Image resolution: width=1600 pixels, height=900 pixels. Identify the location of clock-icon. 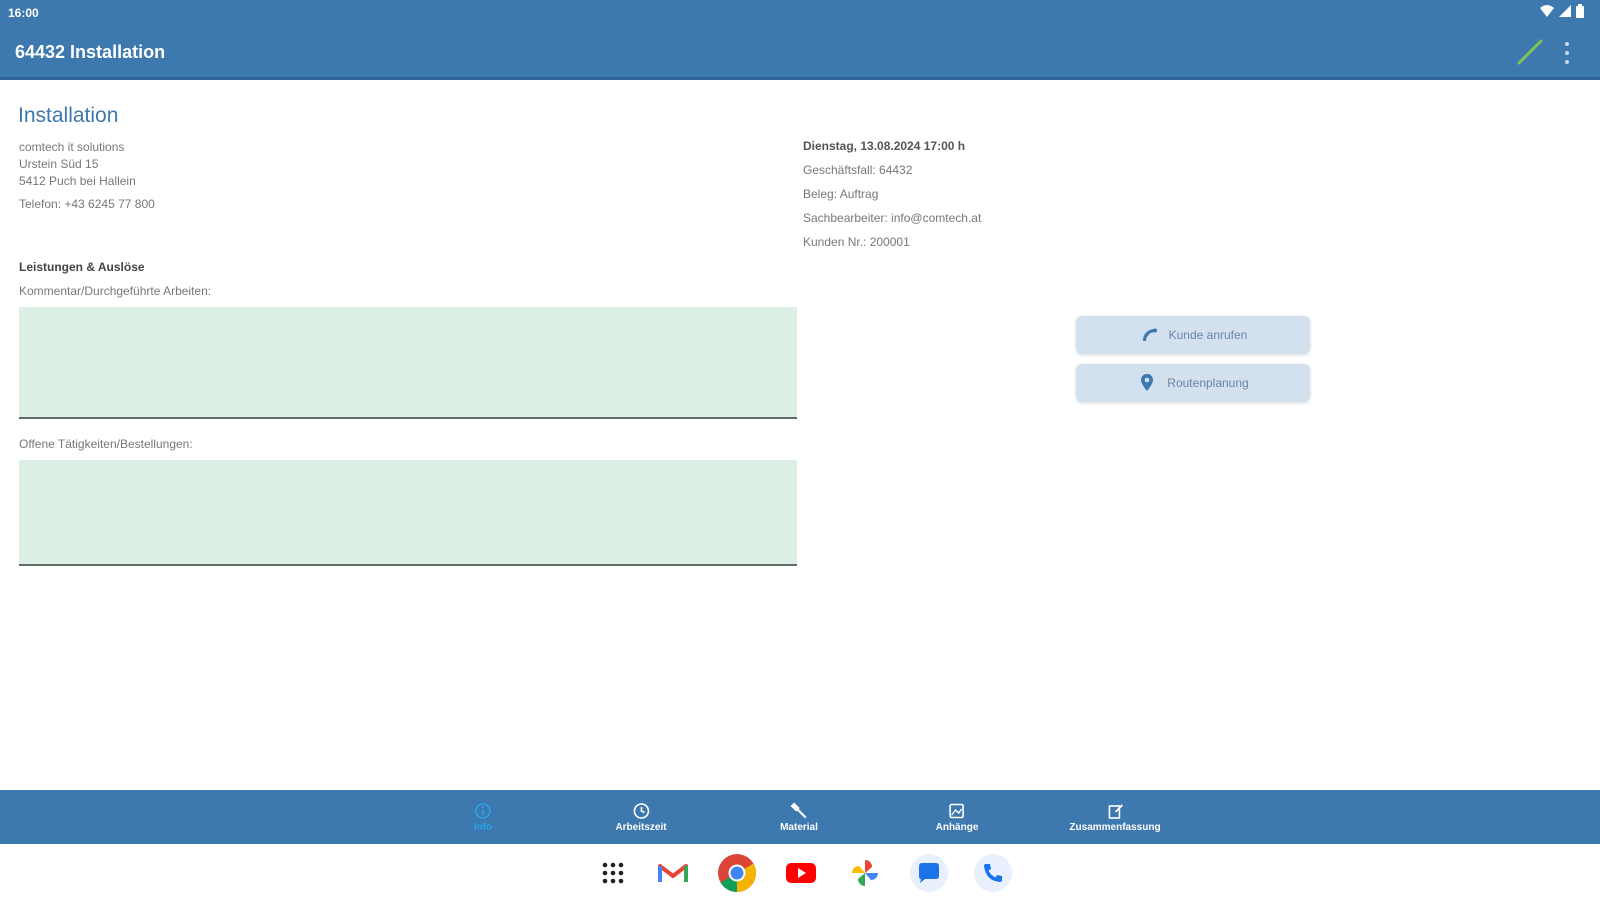
(641, 810).